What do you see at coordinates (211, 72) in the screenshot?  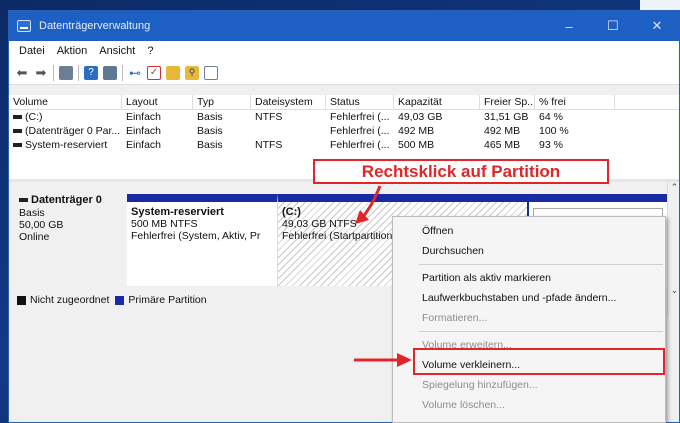 I see `window-icon` at bounding box center [211, 72].